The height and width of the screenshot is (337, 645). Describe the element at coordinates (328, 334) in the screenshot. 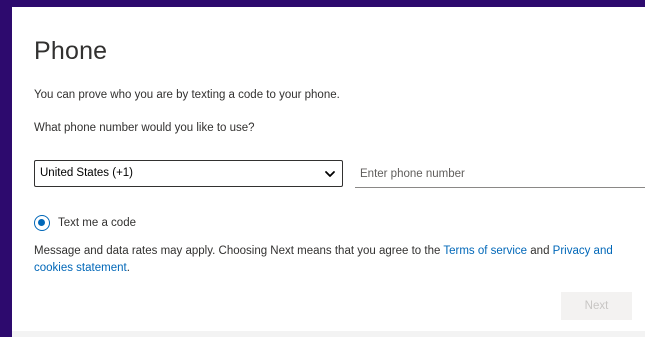

I see `card-footer-strip` at that location.